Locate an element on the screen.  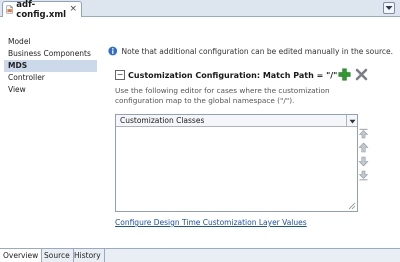
move-up-button is located at coordinates (363, 147).